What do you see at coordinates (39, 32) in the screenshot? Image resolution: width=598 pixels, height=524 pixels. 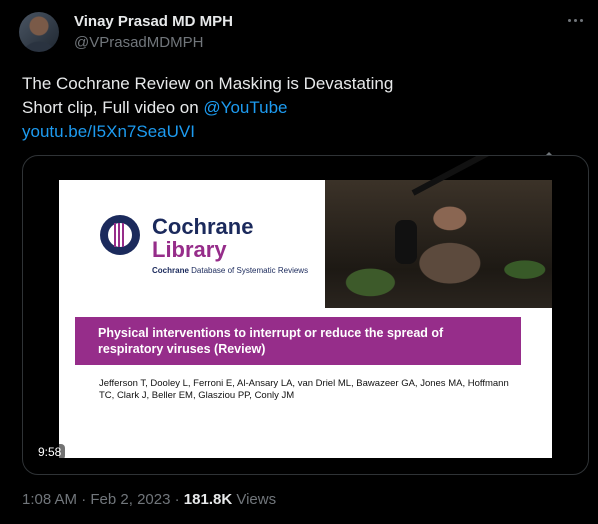 I see `author-avatar` at bounding box center [39, 32].